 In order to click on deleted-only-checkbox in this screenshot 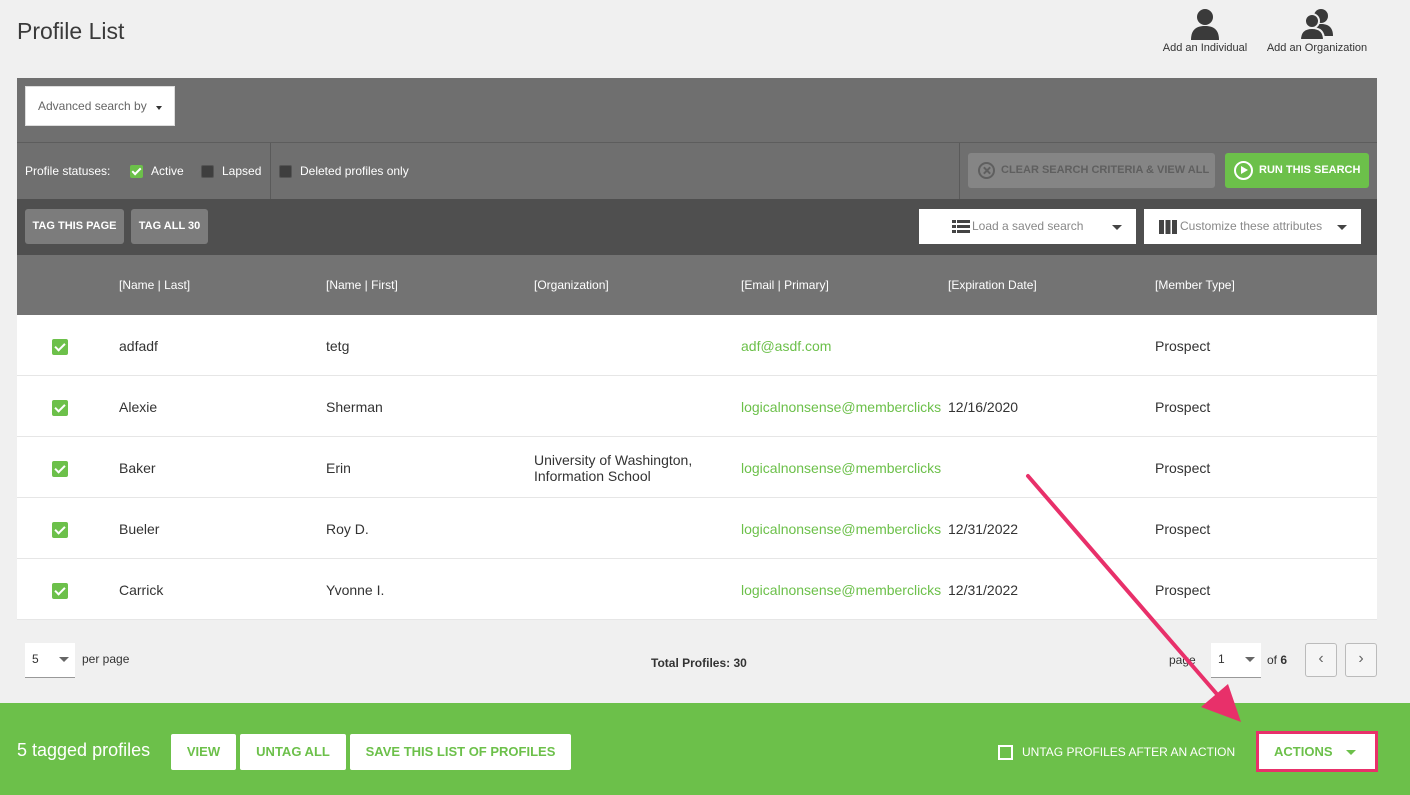, I will do `click(285, 171)`.